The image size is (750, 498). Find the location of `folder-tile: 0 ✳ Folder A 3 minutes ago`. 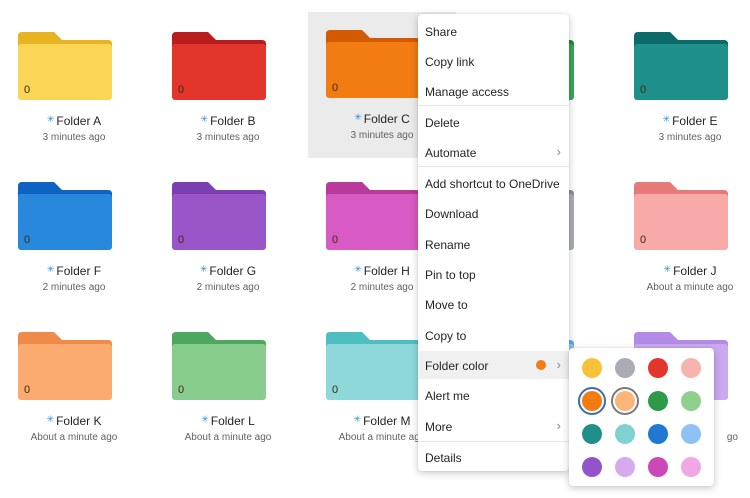

folder-tile: 0 ✳ Folder A 3 minutes ago is located at coordinates (74, 87).